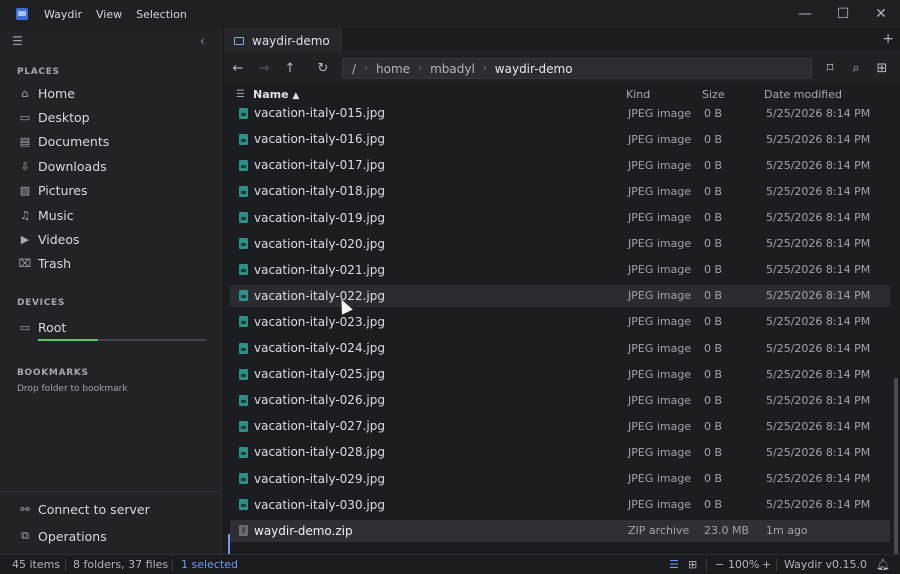 The height and width of the screenshot is (574, 900). Describe the element at coordinates (882, 68) in the screenshot. I see `new-folder-icon: ⊞` at that location.